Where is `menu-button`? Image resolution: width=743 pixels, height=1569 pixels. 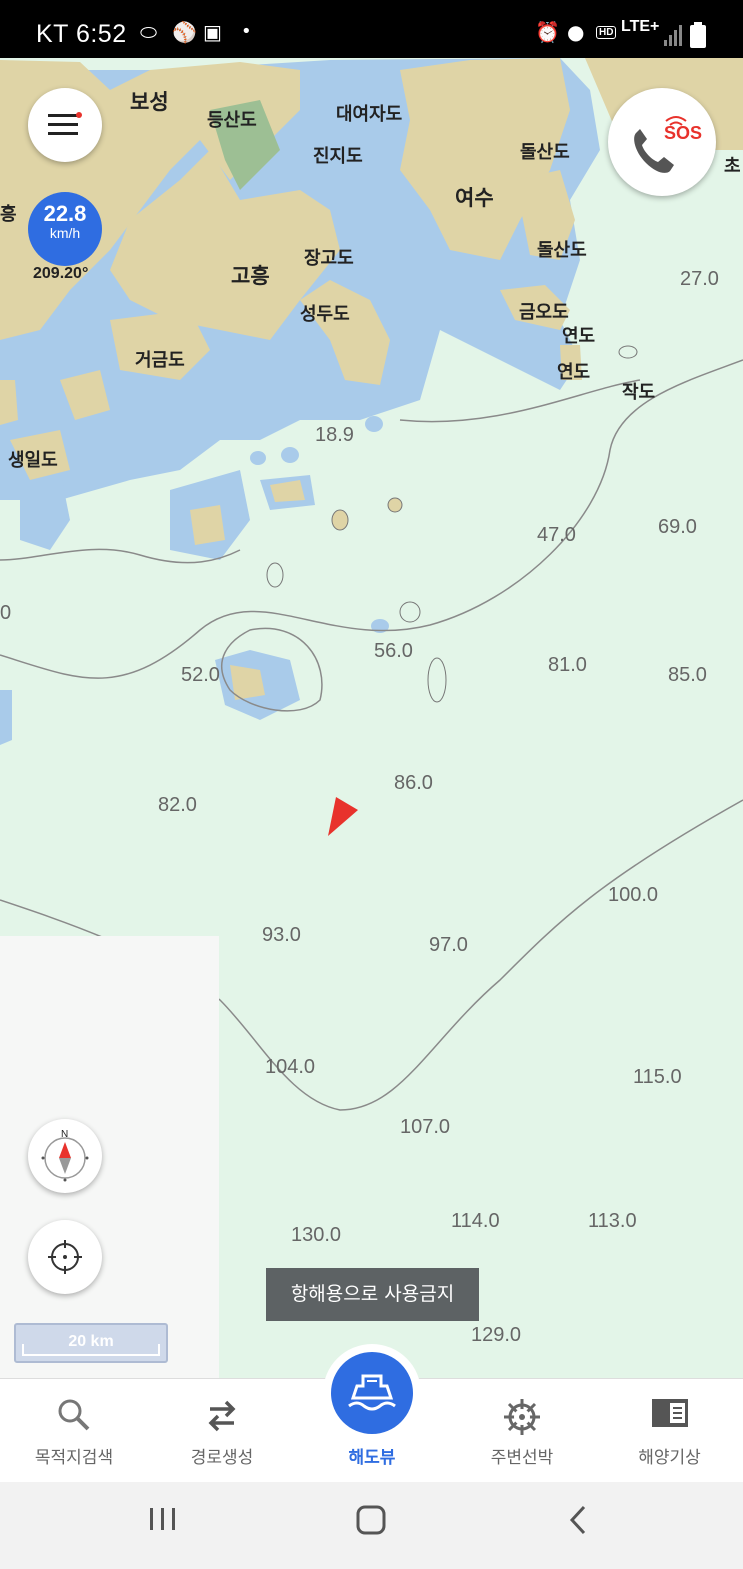 menu-button is located at coordinates (65, 125).